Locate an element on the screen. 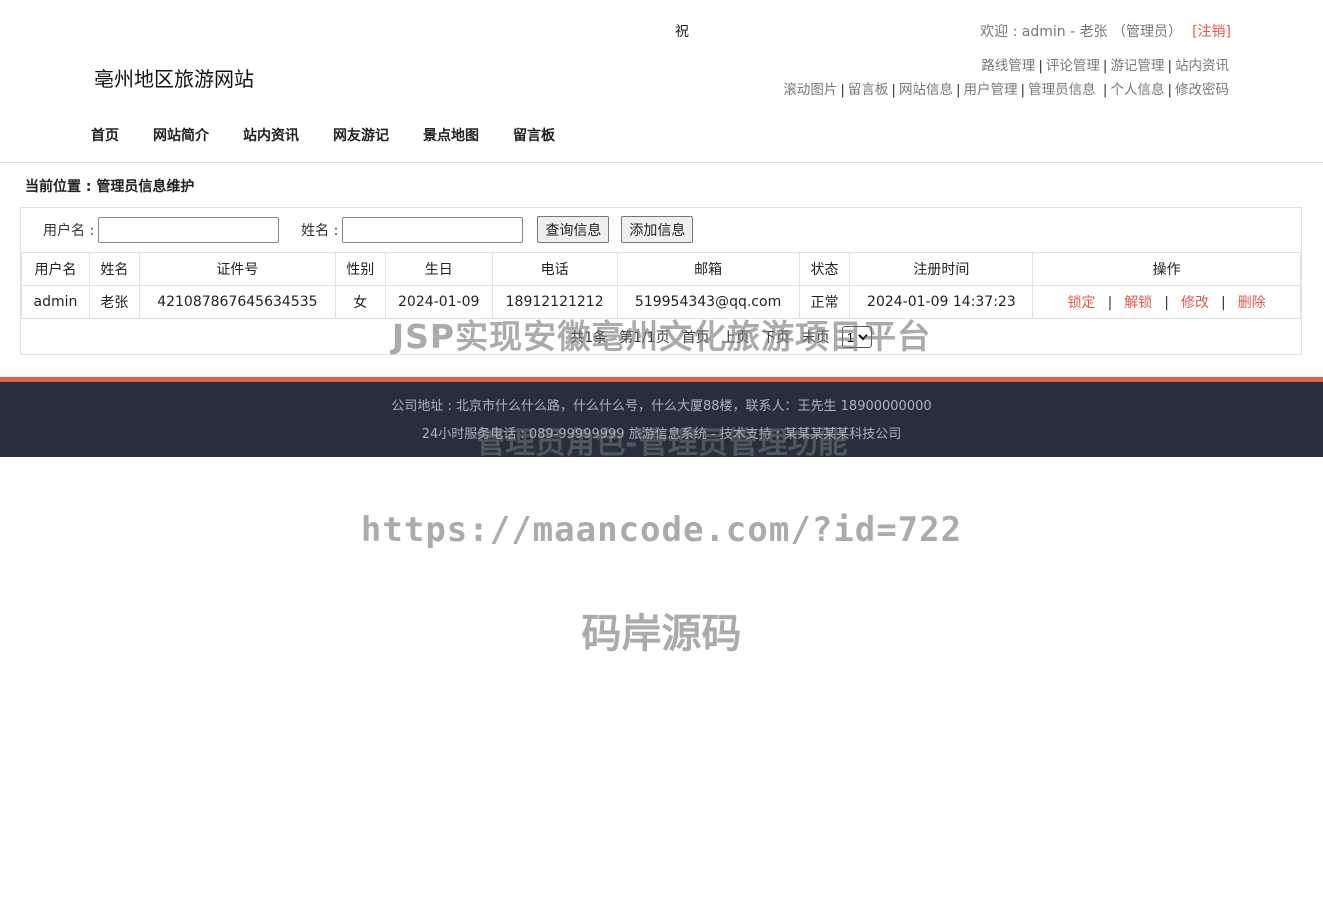 The image size is (1323, 914). pagination: 共1条 第1/1页 首页 上页 下页 末页 1 is located at coordinates (721, 337).